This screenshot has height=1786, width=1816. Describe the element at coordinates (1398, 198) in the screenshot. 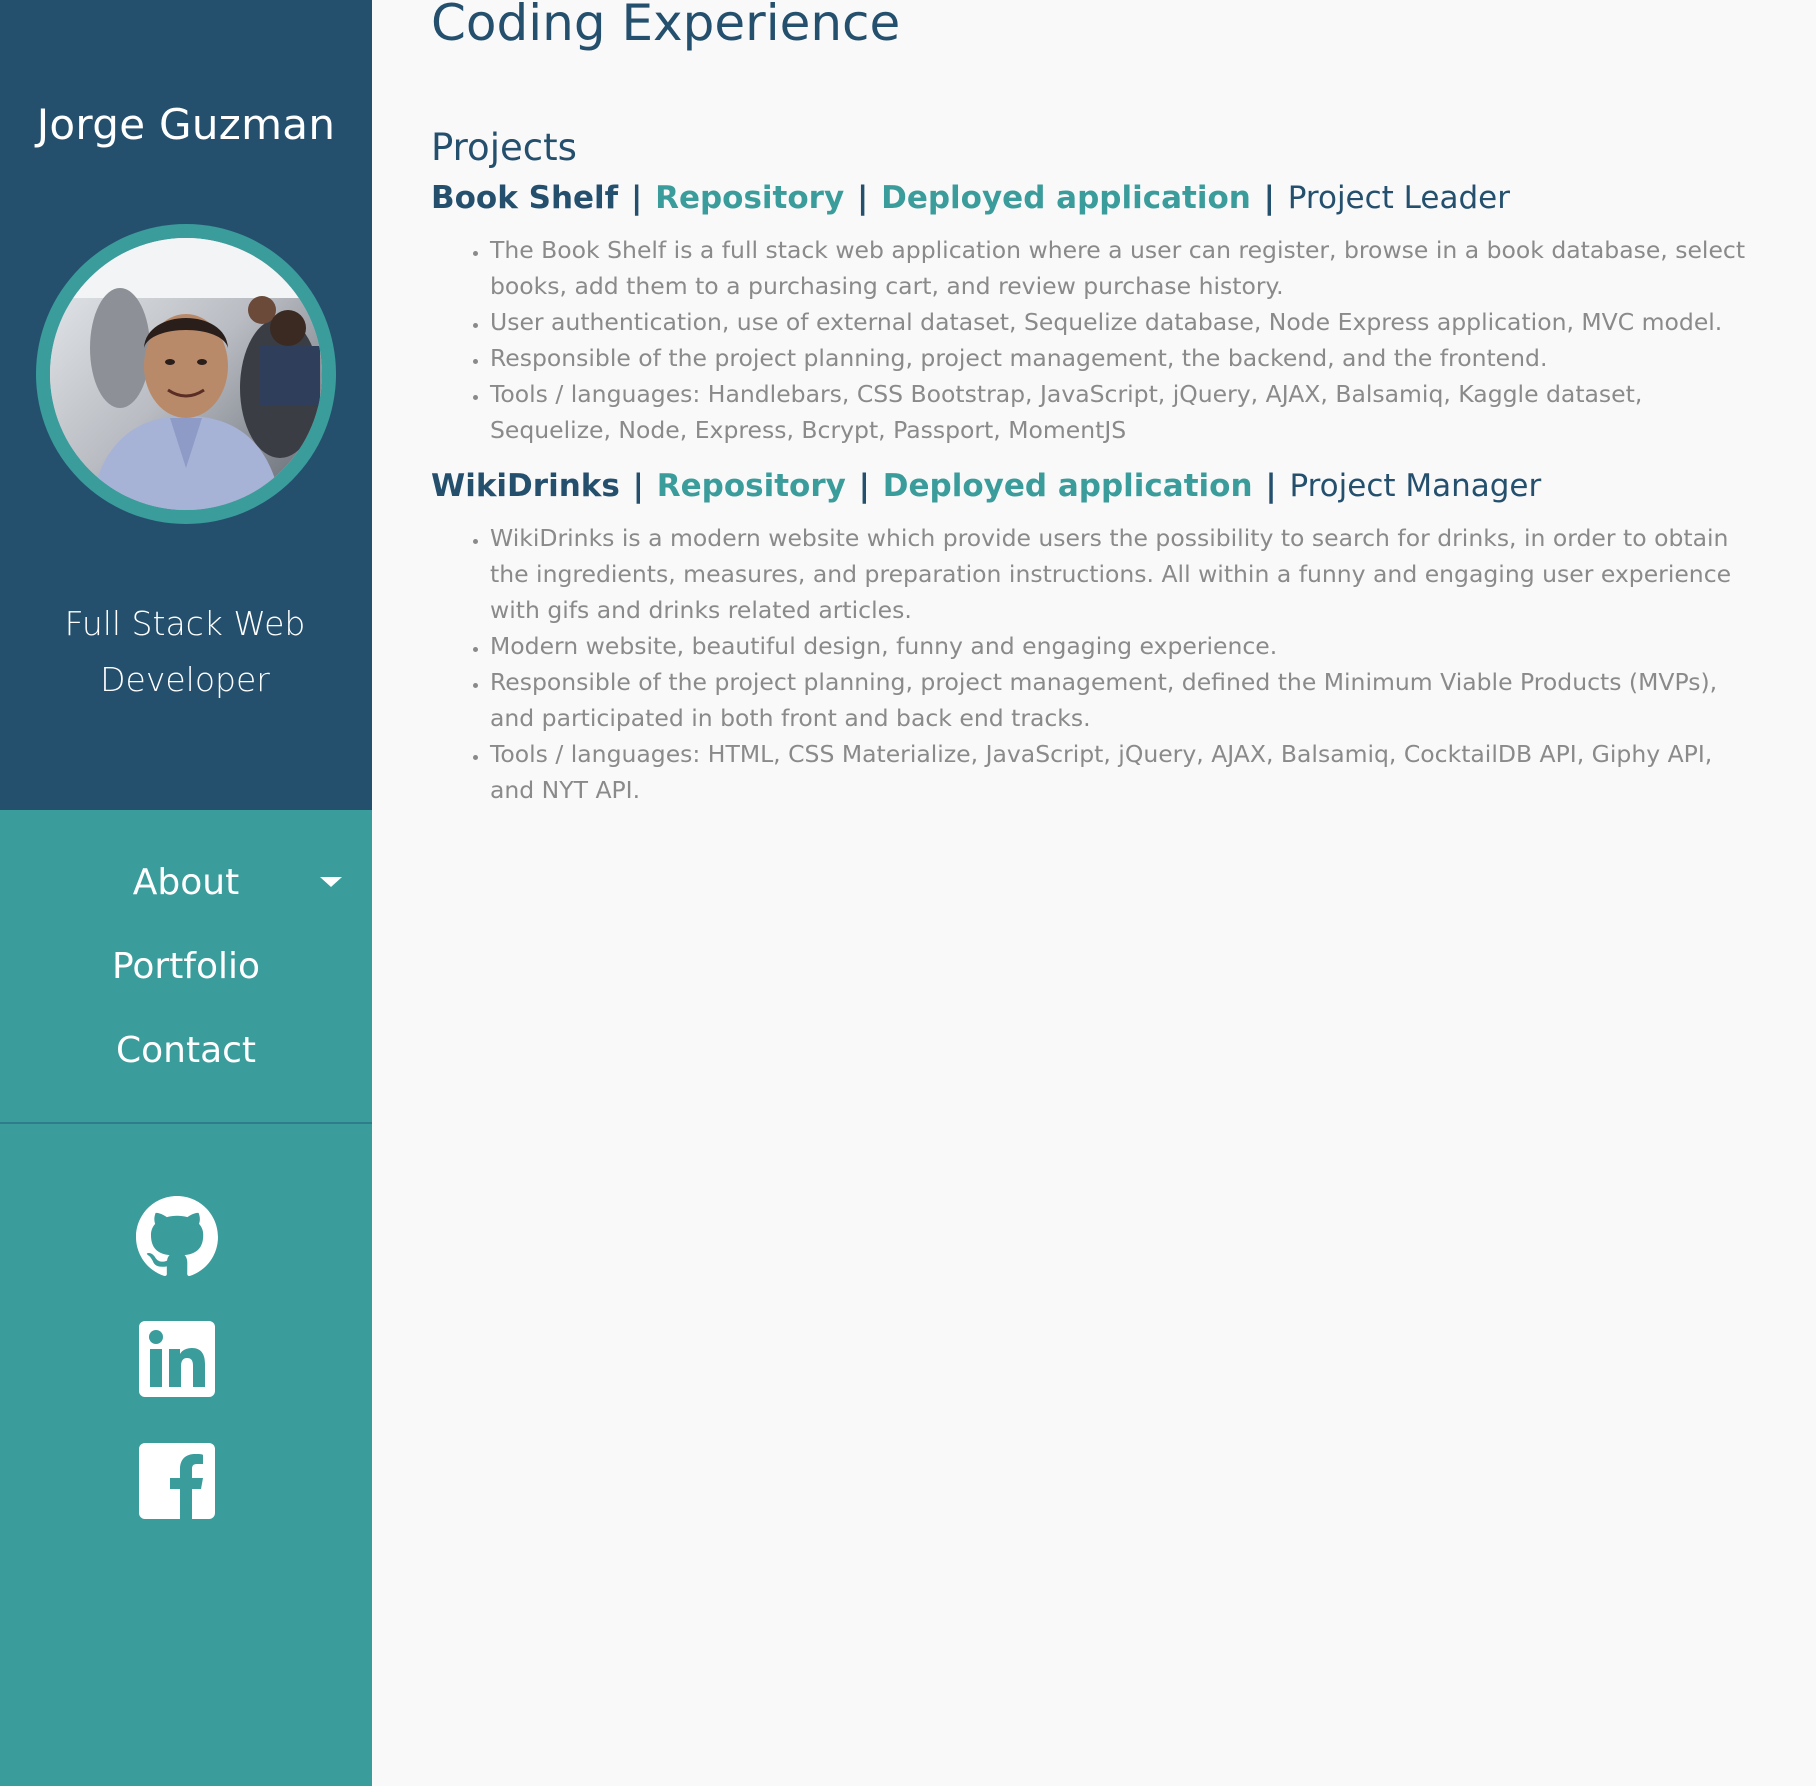

I see `project-role: Project Leader` at that location.